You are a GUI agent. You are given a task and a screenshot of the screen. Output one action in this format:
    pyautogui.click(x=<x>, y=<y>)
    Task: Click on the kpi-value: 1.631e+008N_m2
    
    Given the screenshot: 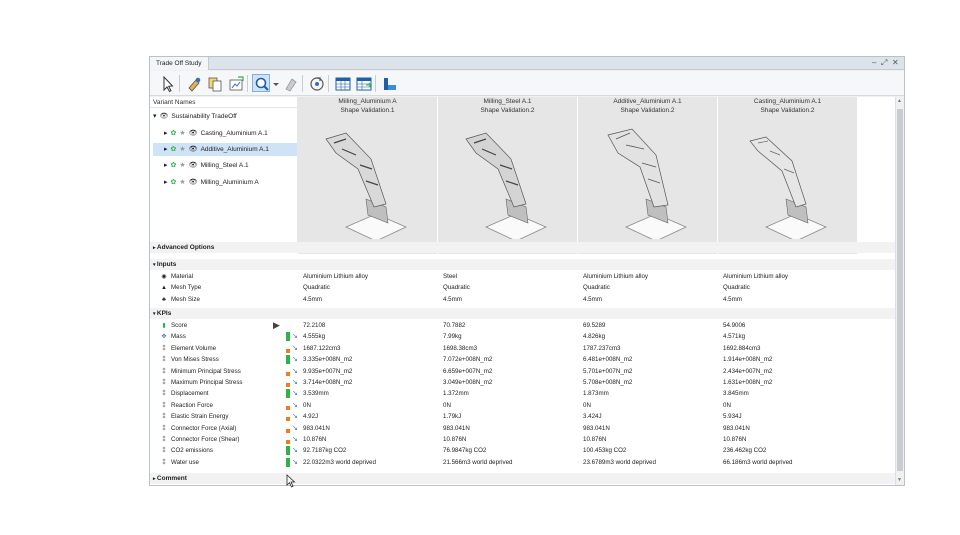 What is the action you would take?
    pyautogui.click(x=747, y=382)
    